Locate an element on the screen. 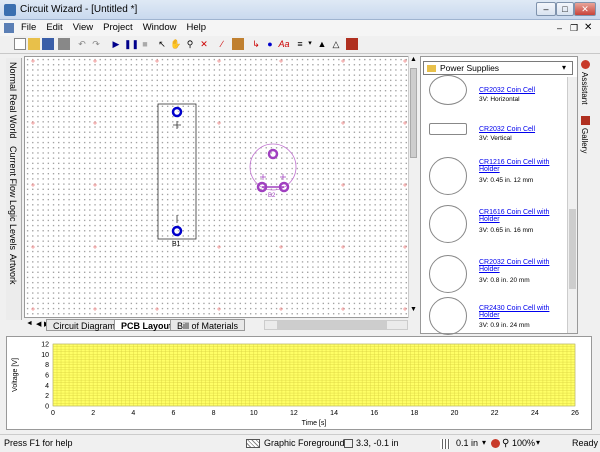 This screenshot has width=600, height=452. gallery-item-name: CR2032 Coin Cell with Holder is located at coordinates (519, 266).